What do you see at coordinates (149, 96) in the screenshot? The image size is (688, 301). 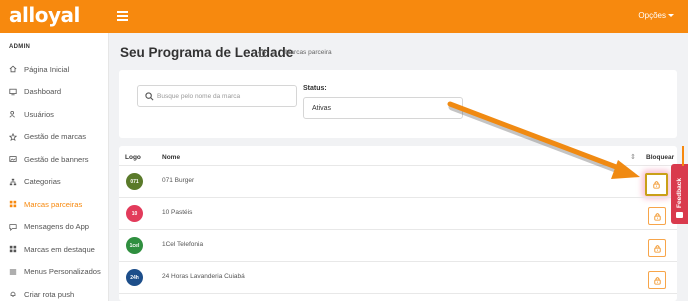 I see `search-icon` at bounding box center [149, 96].